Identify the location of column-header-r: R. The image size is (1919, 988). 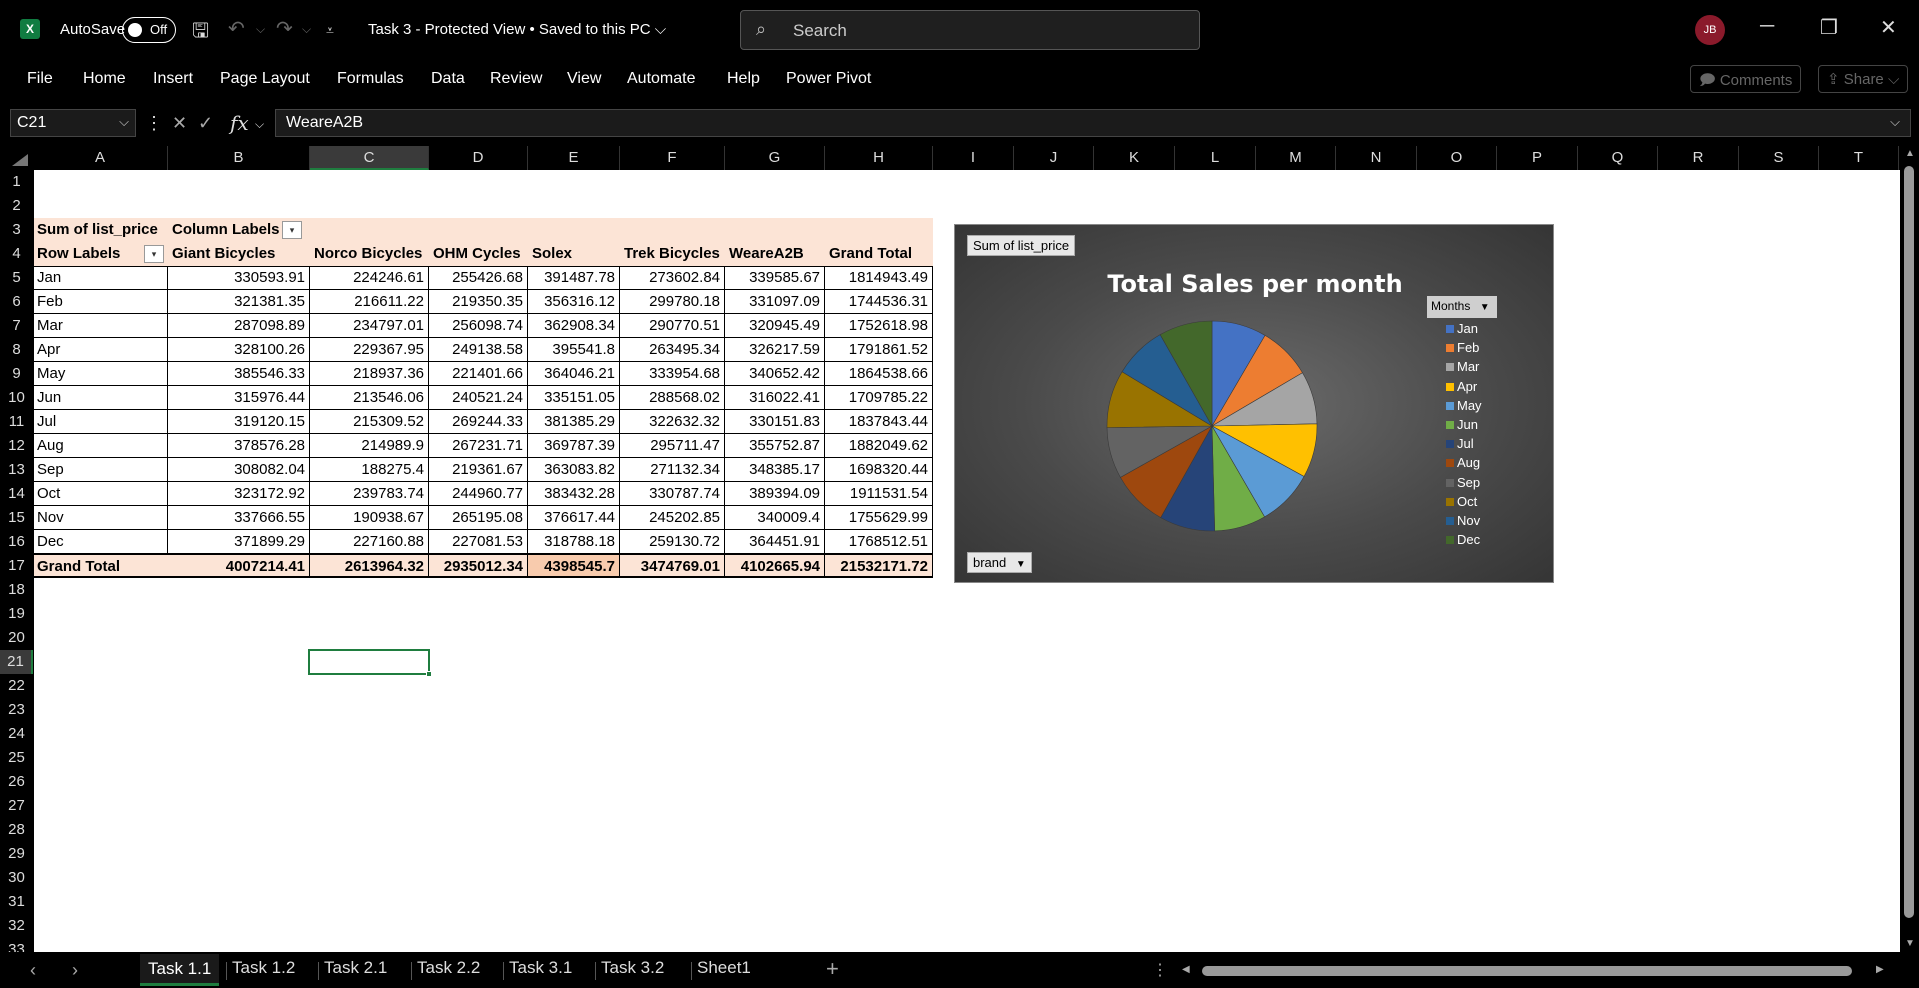
(1698, 158).